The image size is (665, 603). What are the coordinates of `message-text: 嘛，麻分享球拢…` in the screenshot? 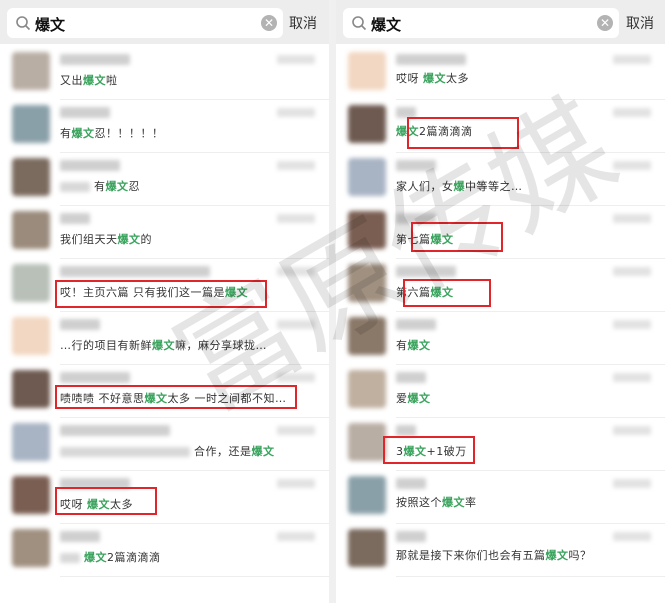 It's located at (221, 345).